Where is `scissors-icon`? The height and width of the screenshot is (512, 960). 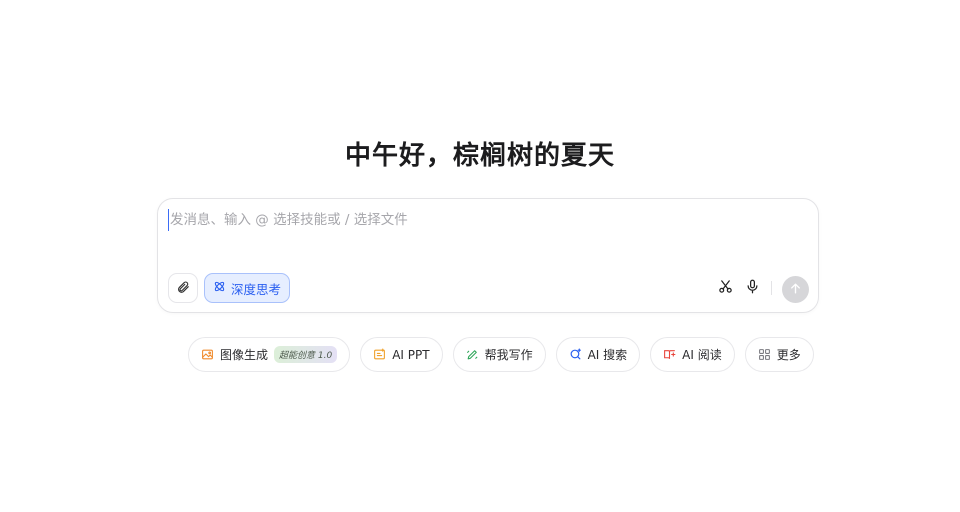
scissors-icon is located at coordinates (725, 288).